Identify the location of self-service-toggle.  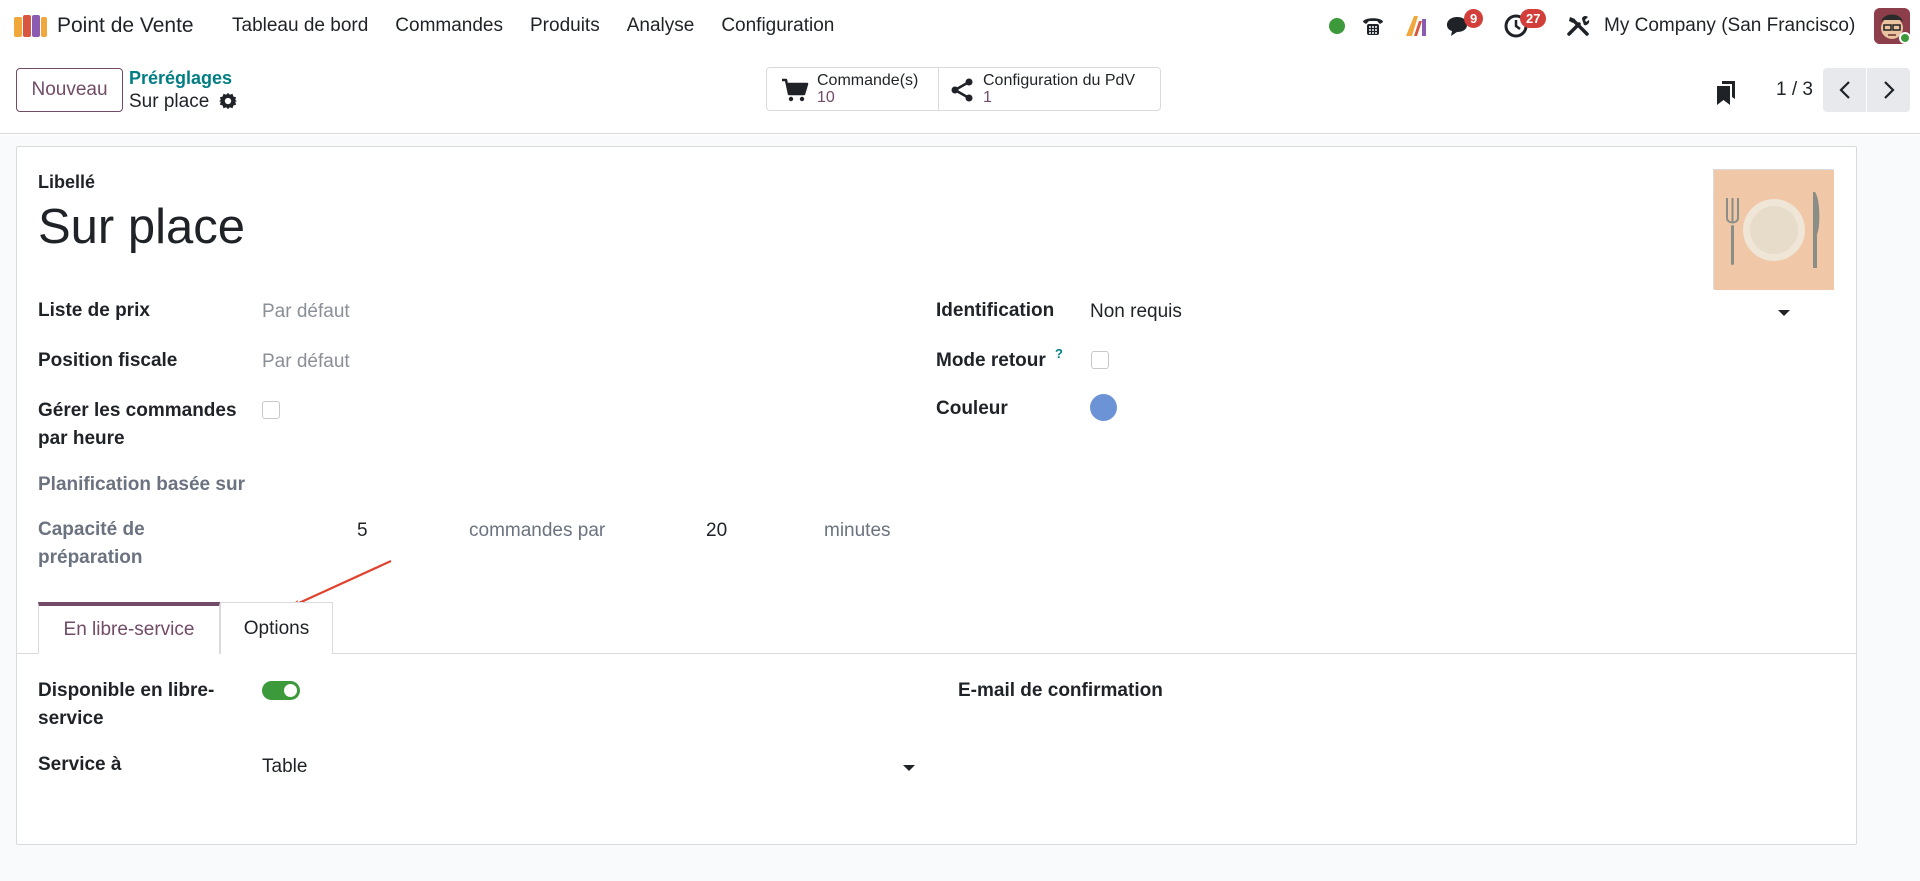
(281, 690).